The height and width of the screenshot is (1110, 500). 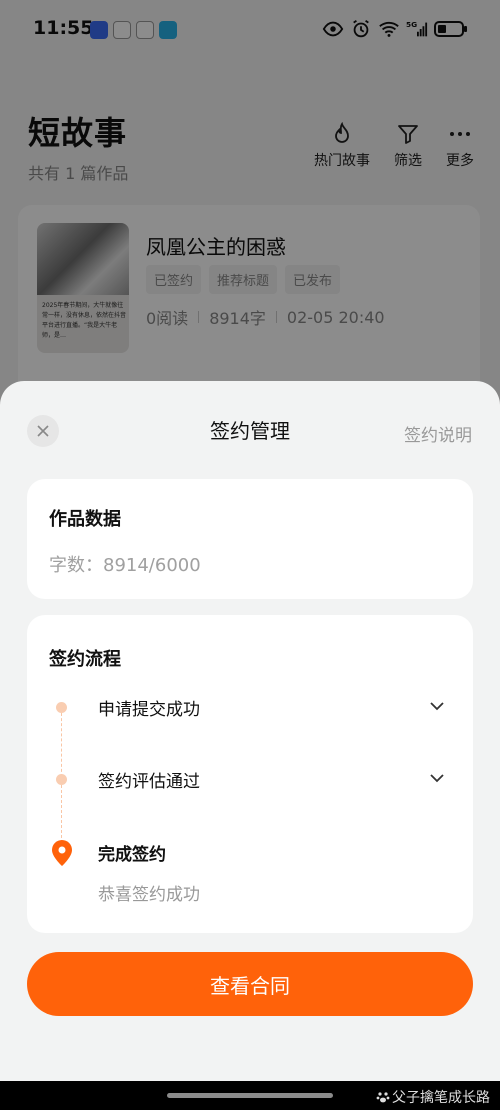 I want to click on work-data-card: 作品数据 字数：8914/6000, so click(x=250, y=539).